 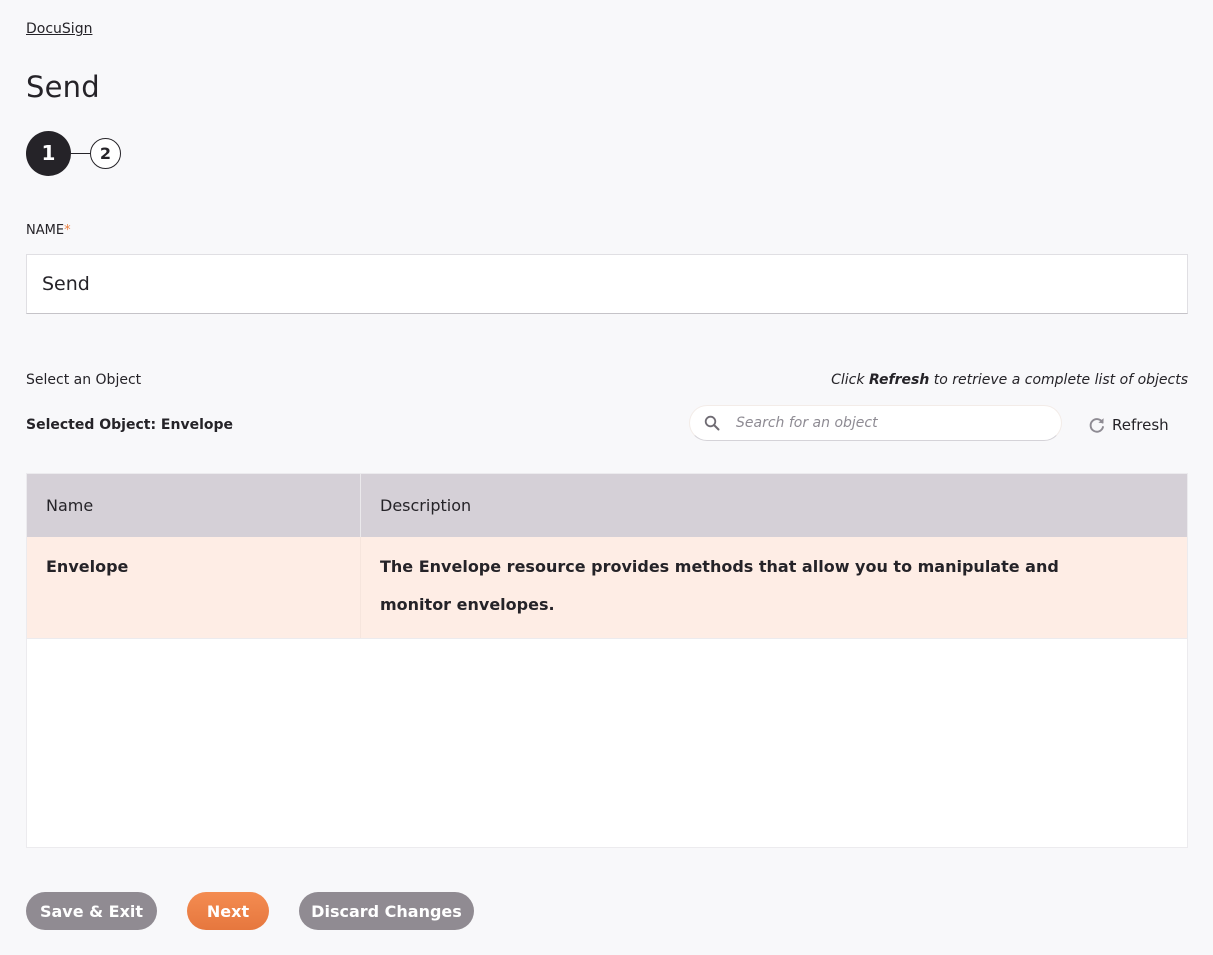 What do you see at coordinates (91, 911) in the screenshot?
I see `save-exit-button: Save & Exit` at bounding box center [91, 911].